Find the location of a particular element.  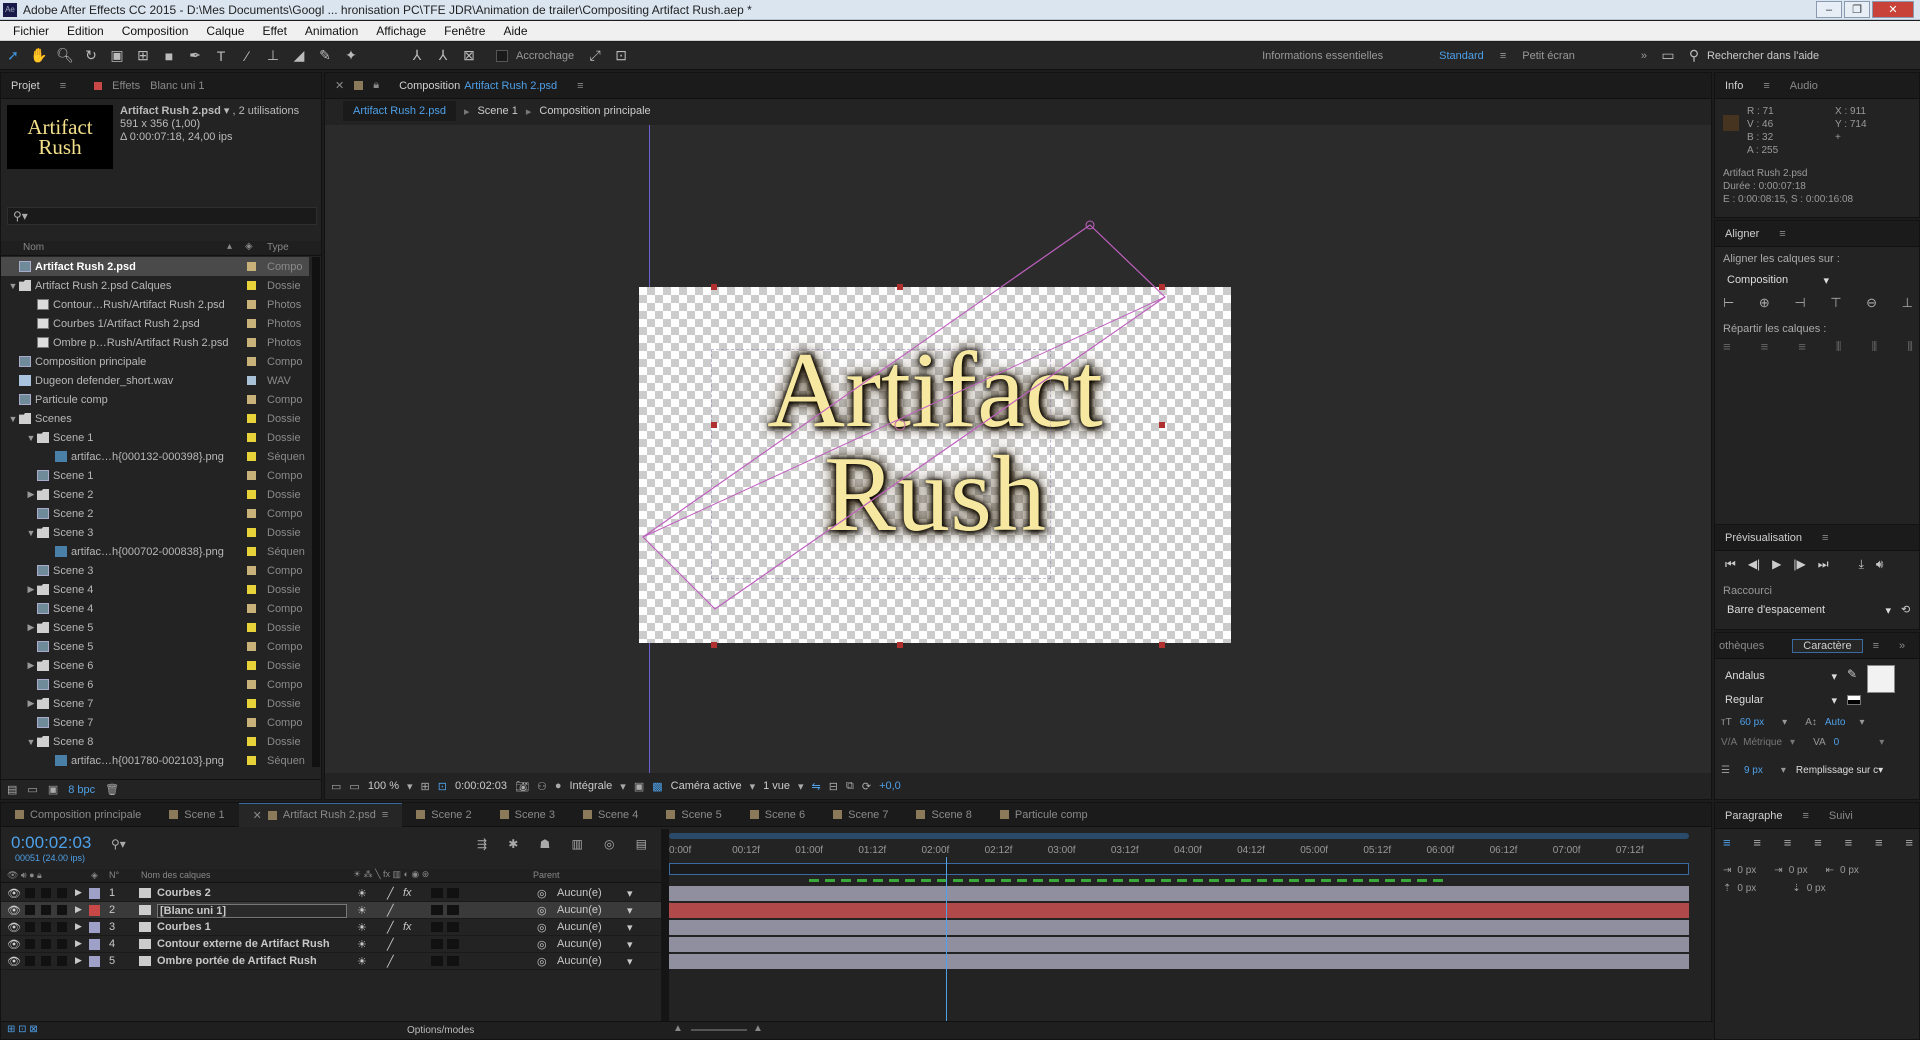

menu-affichage: Affichage is located at coordinates (401, 31).